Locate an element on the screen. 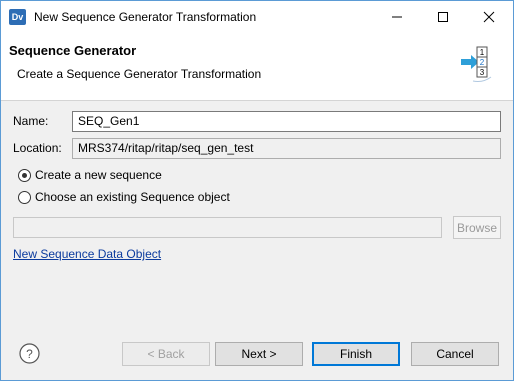 The width and height of the screenshot is (514, 381). minimize-button is located at coordinates (397, 17).